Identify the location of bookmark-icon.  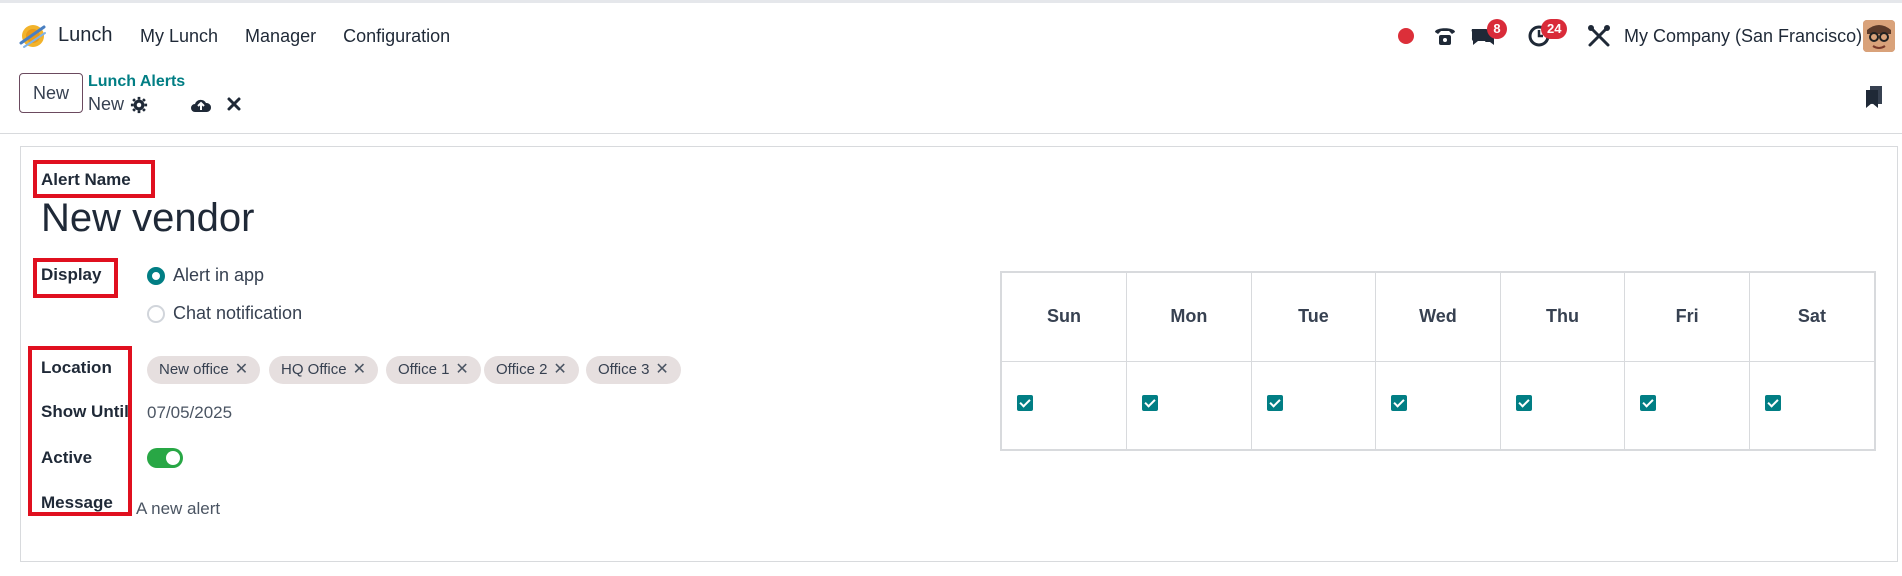
(1874, 97).